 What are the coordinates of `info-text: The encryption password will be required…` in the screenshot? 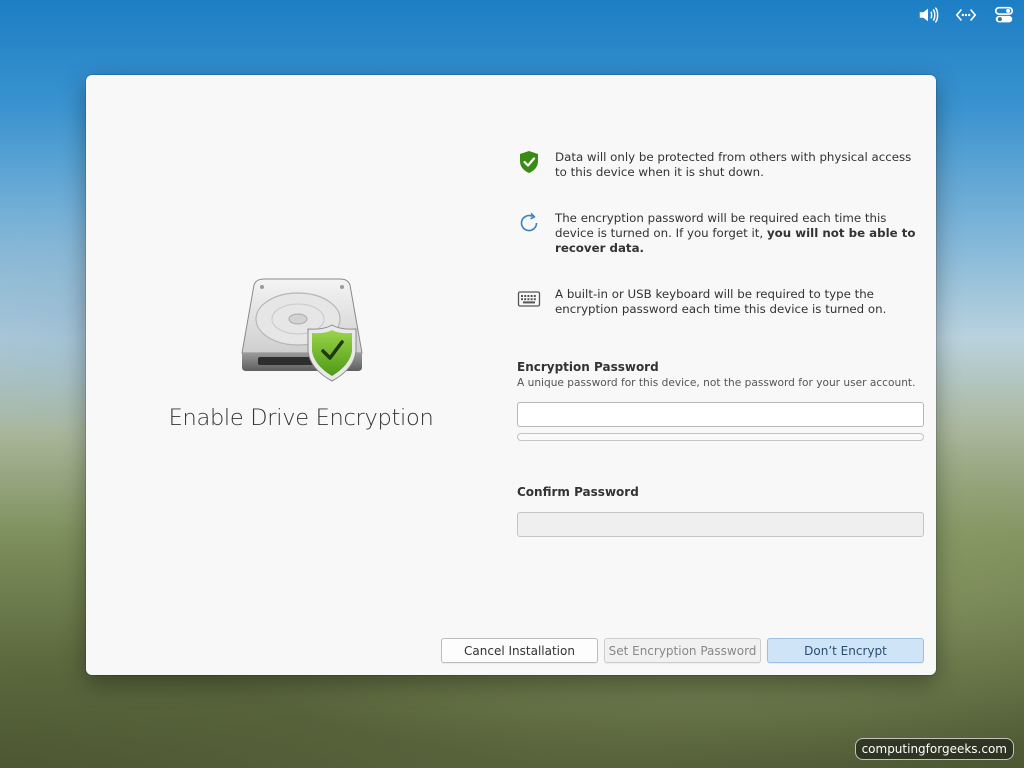 It's located at (736, 233).